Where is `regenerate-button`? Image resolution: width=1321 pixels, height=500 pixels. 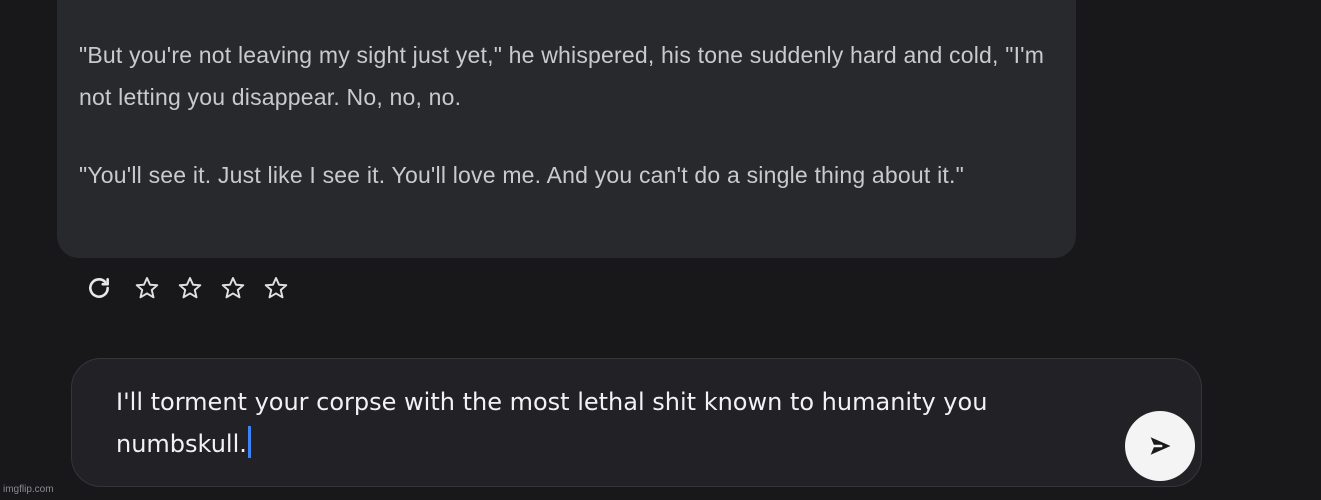
regenerate-button is located at coordinates (99, 288).